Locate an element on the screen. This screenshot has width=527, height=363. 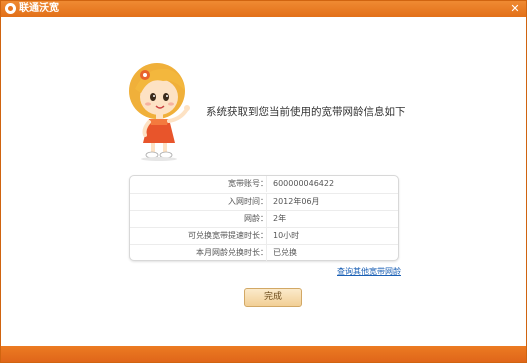
info-row-redeemable-speedup: 可兑换宽带提速时长： 10小时 is located at coordinates (264, 235).